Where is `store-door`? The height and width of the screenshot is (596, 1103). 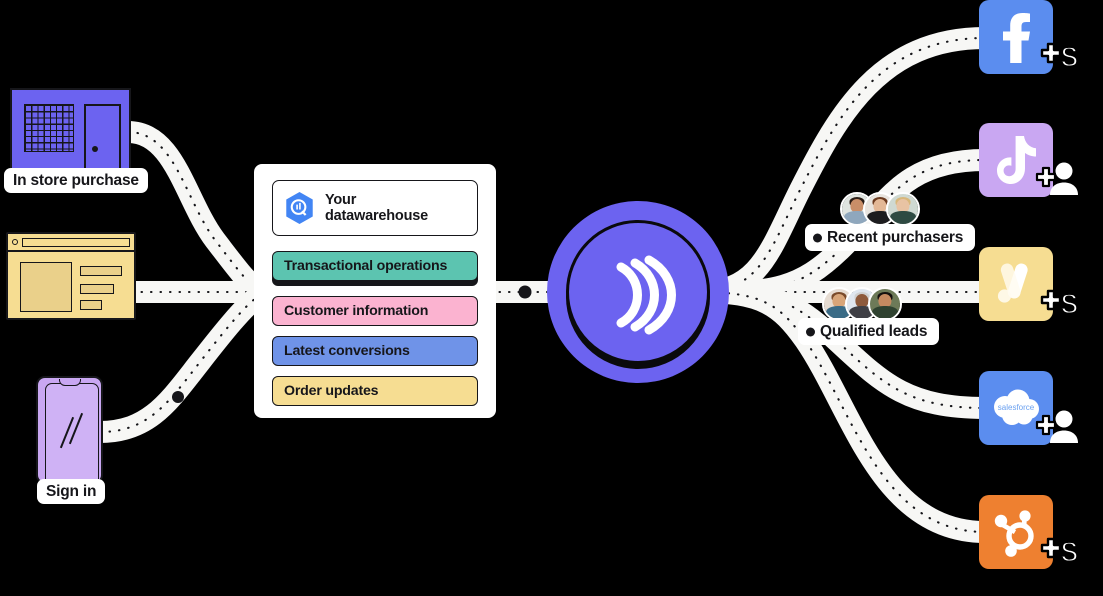 store-door is located at coordinates (102, 141).